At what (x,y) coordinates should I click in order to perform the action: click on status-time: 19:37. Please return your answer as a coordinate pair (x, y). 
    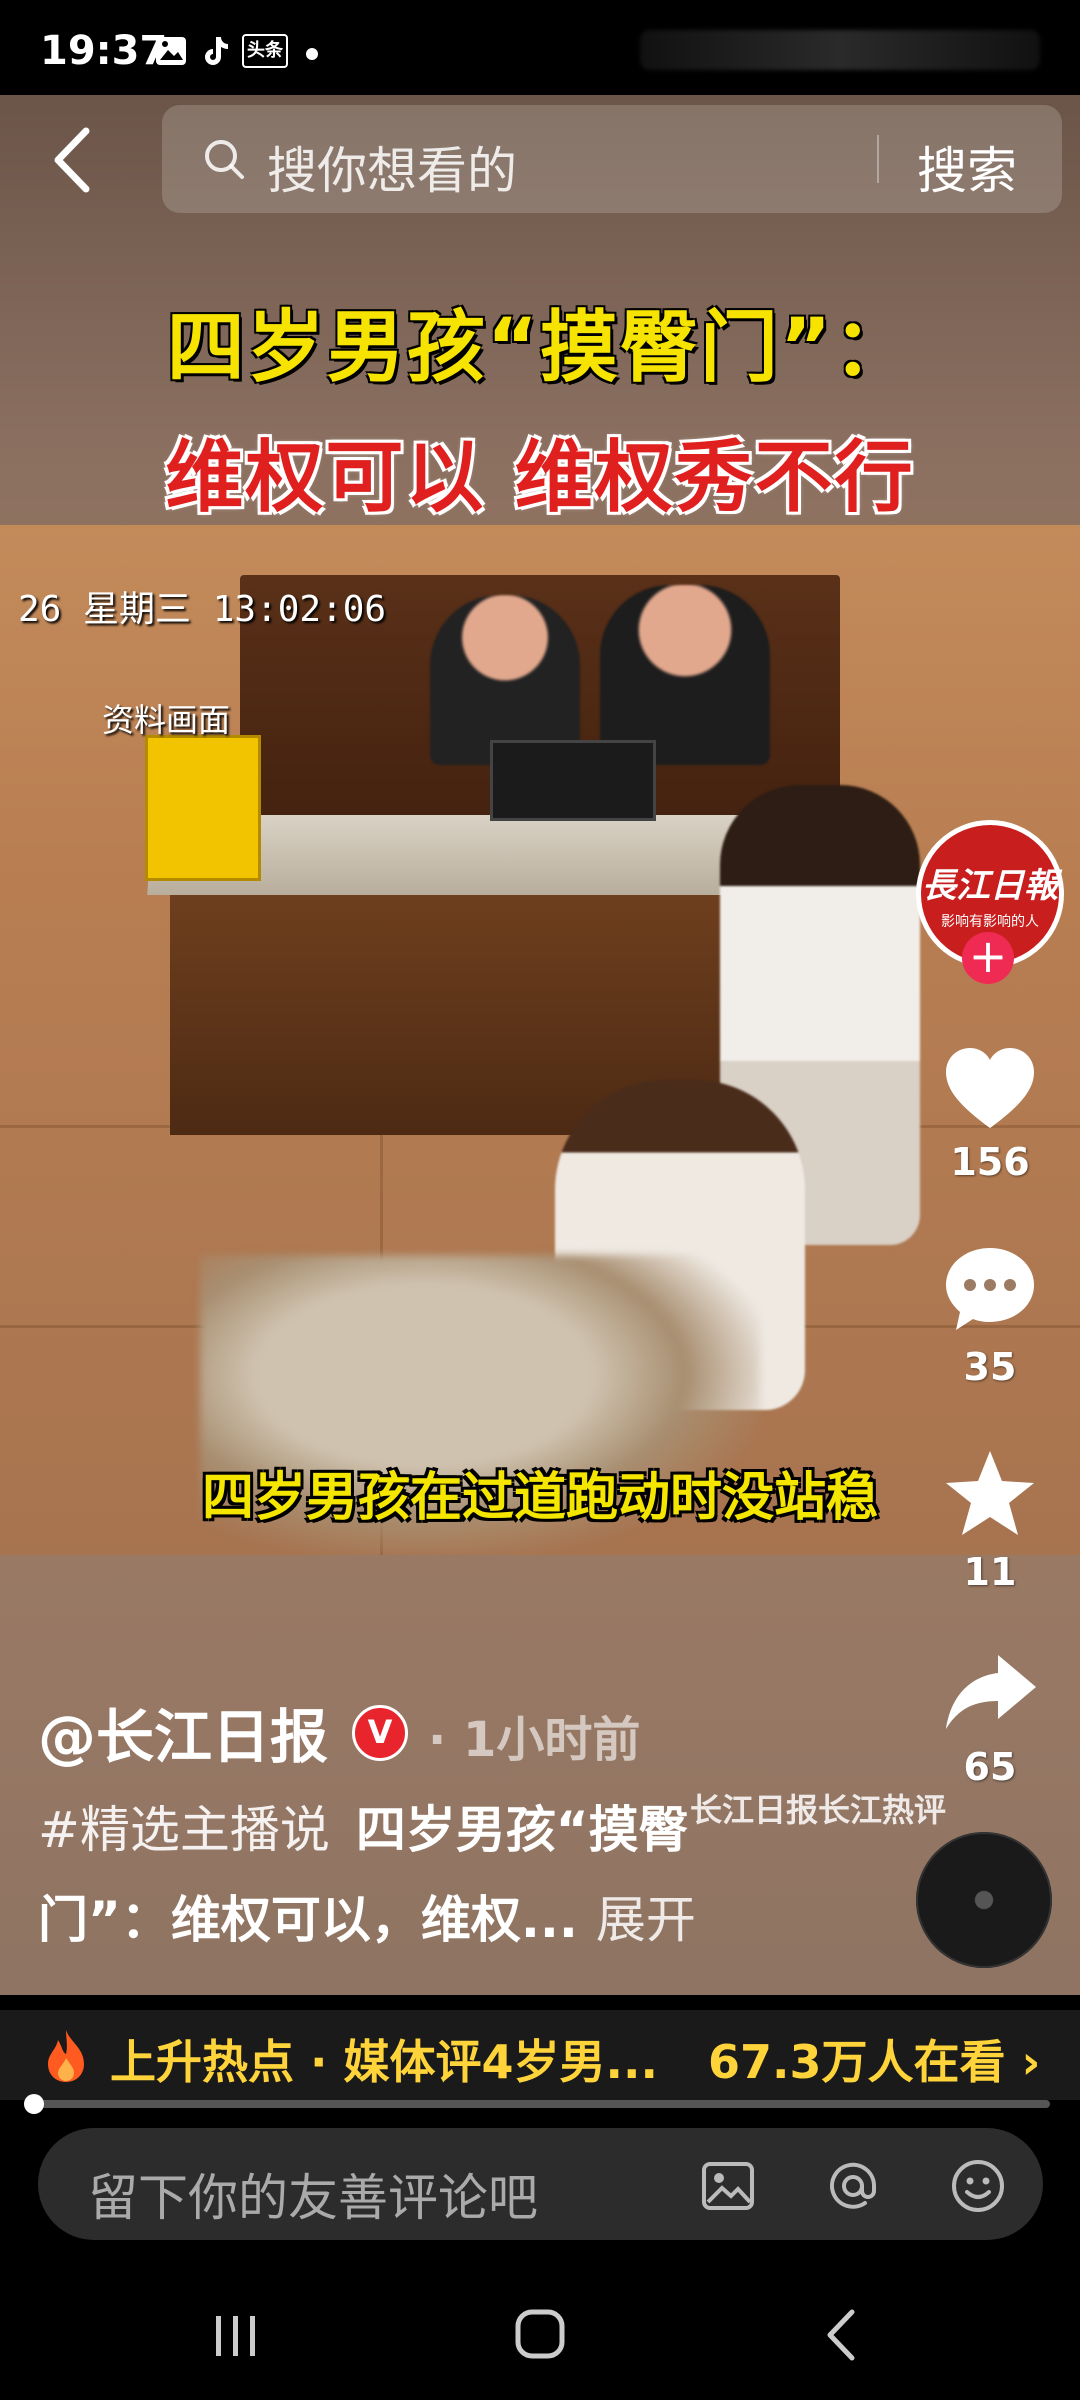
    Looking at the image, I should click on (104, 51).